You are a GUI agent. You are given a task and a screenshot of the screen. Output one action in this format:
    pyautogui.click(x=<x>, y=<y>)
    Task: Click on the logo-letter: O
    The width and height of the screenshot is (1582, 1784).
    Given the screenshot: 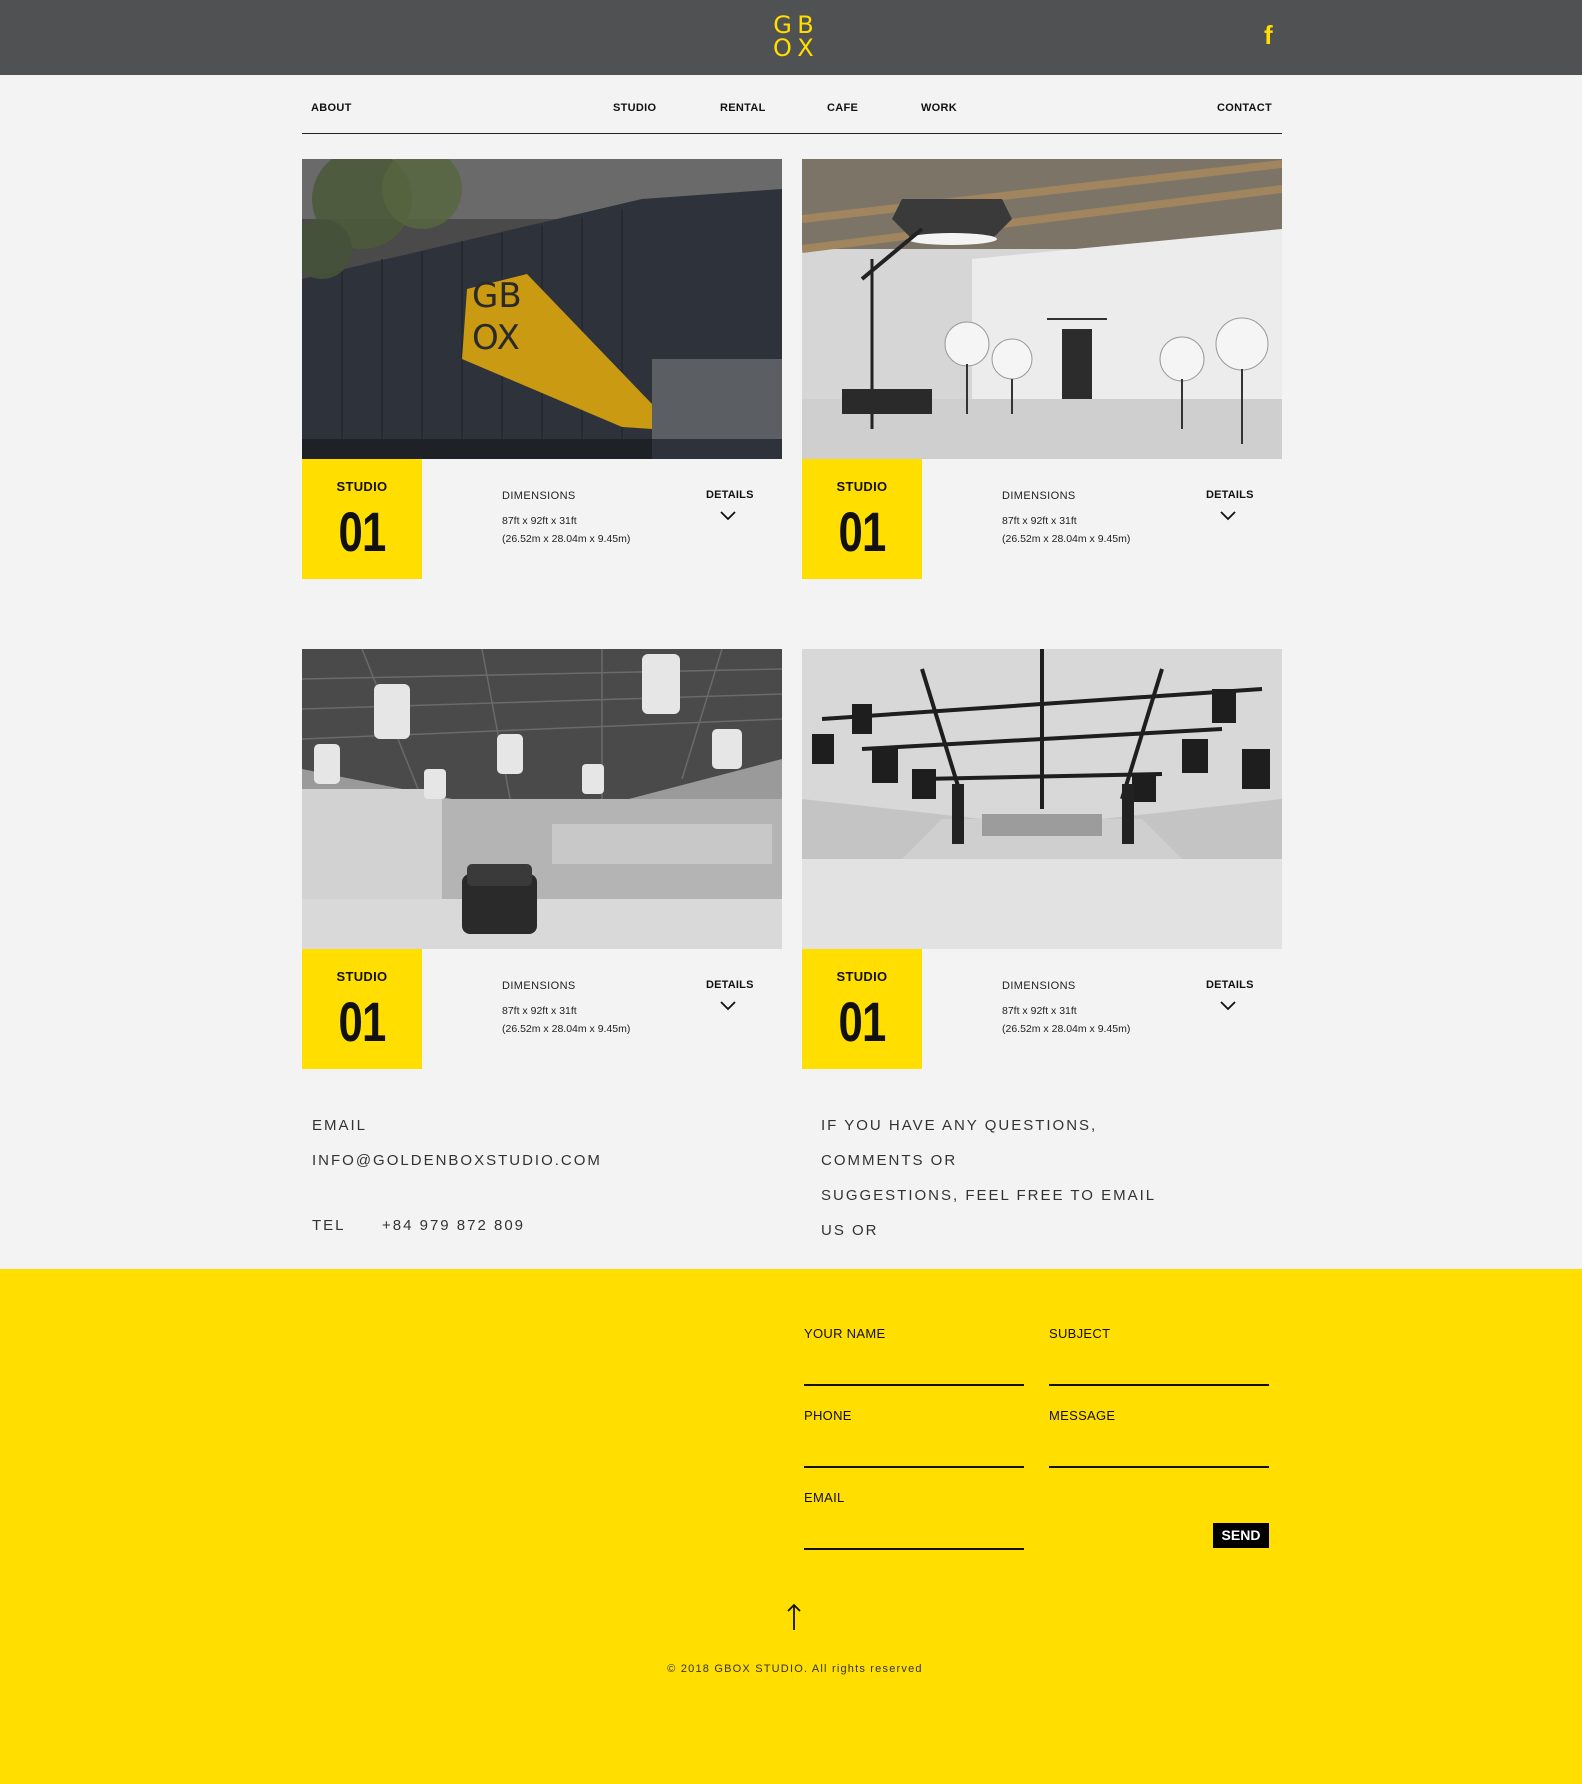 What is the action you would take?
    pyautogui.click(x=782, y=48)
    